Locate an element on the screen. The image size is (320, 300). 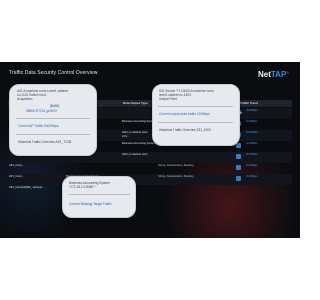
column-header-data-output-type: Data Output Type is located at coordinates (135, 103).